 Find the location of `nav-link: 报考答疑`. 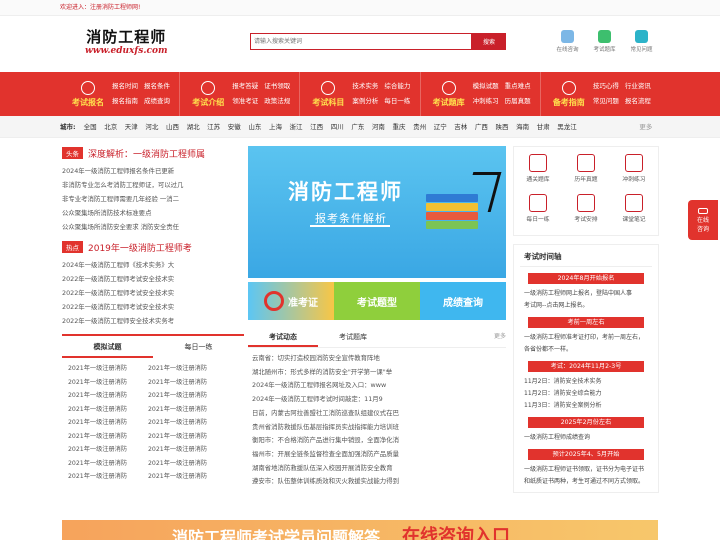

nav-link: 报考答疑 is located at coordinates (245, 86).